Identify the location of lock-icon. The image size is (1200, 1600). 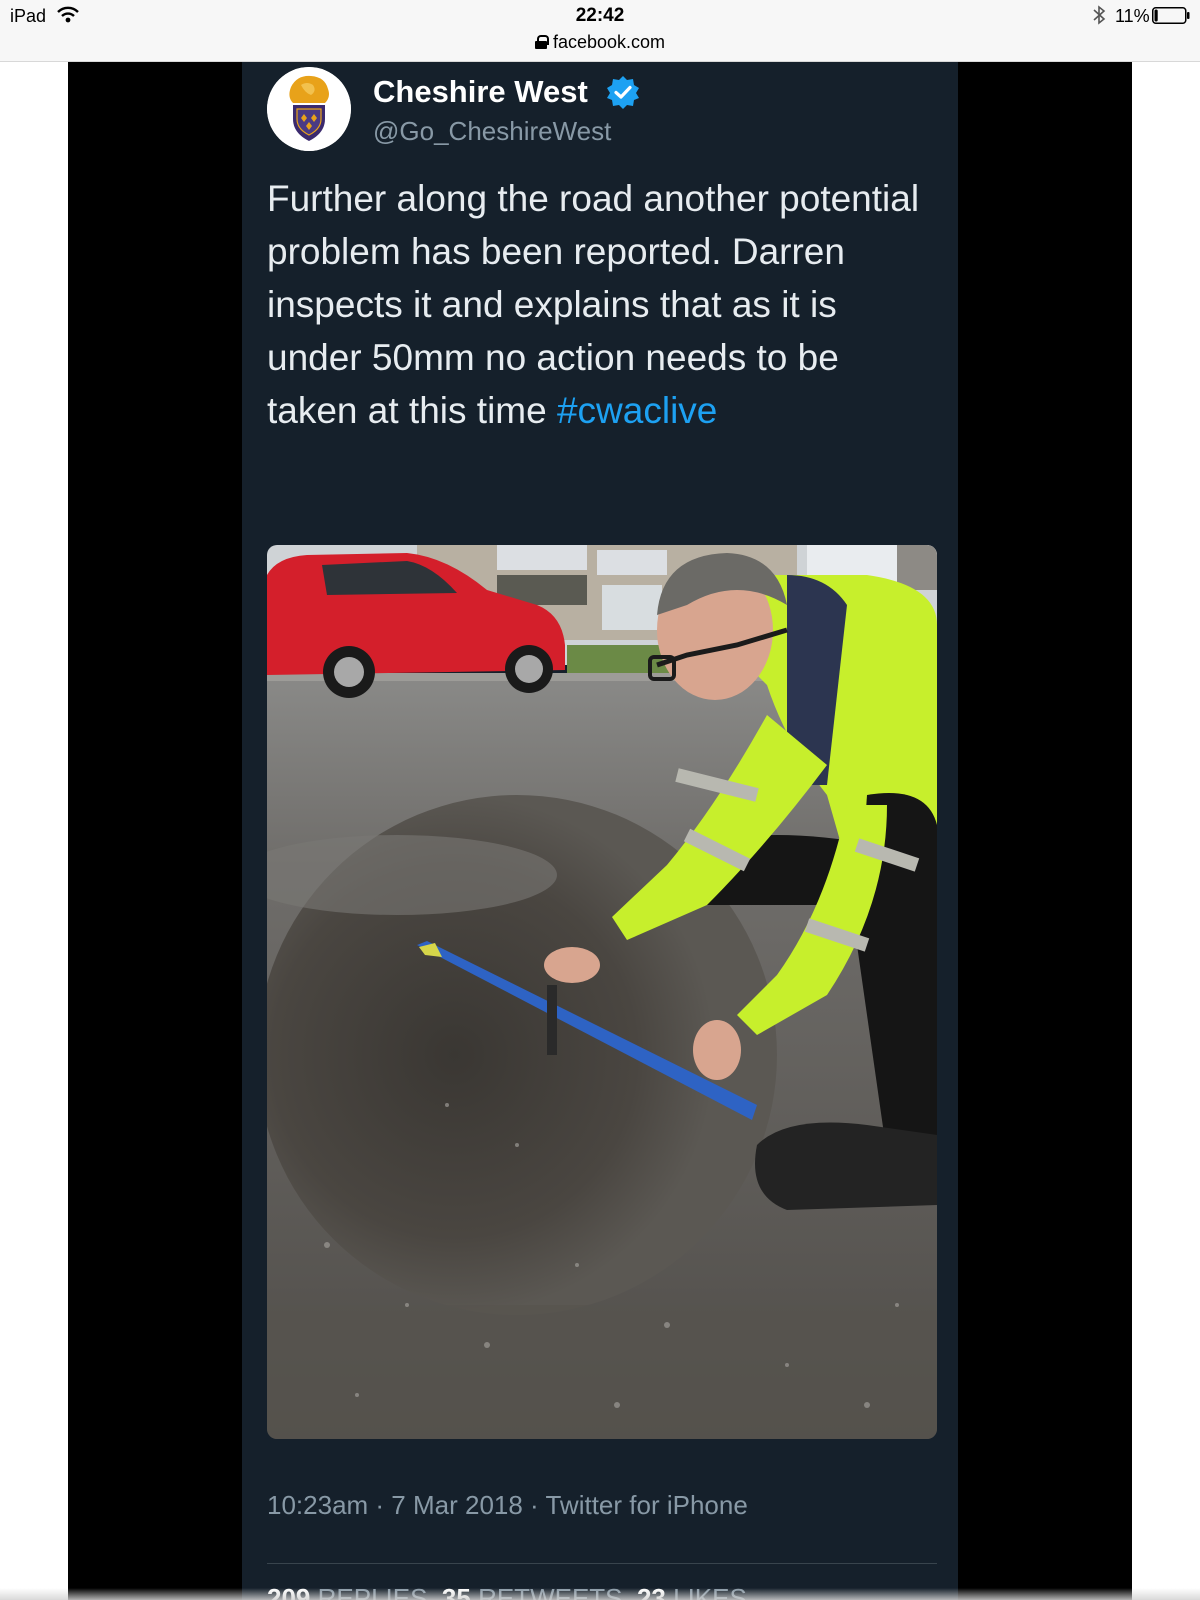
(541, 42).